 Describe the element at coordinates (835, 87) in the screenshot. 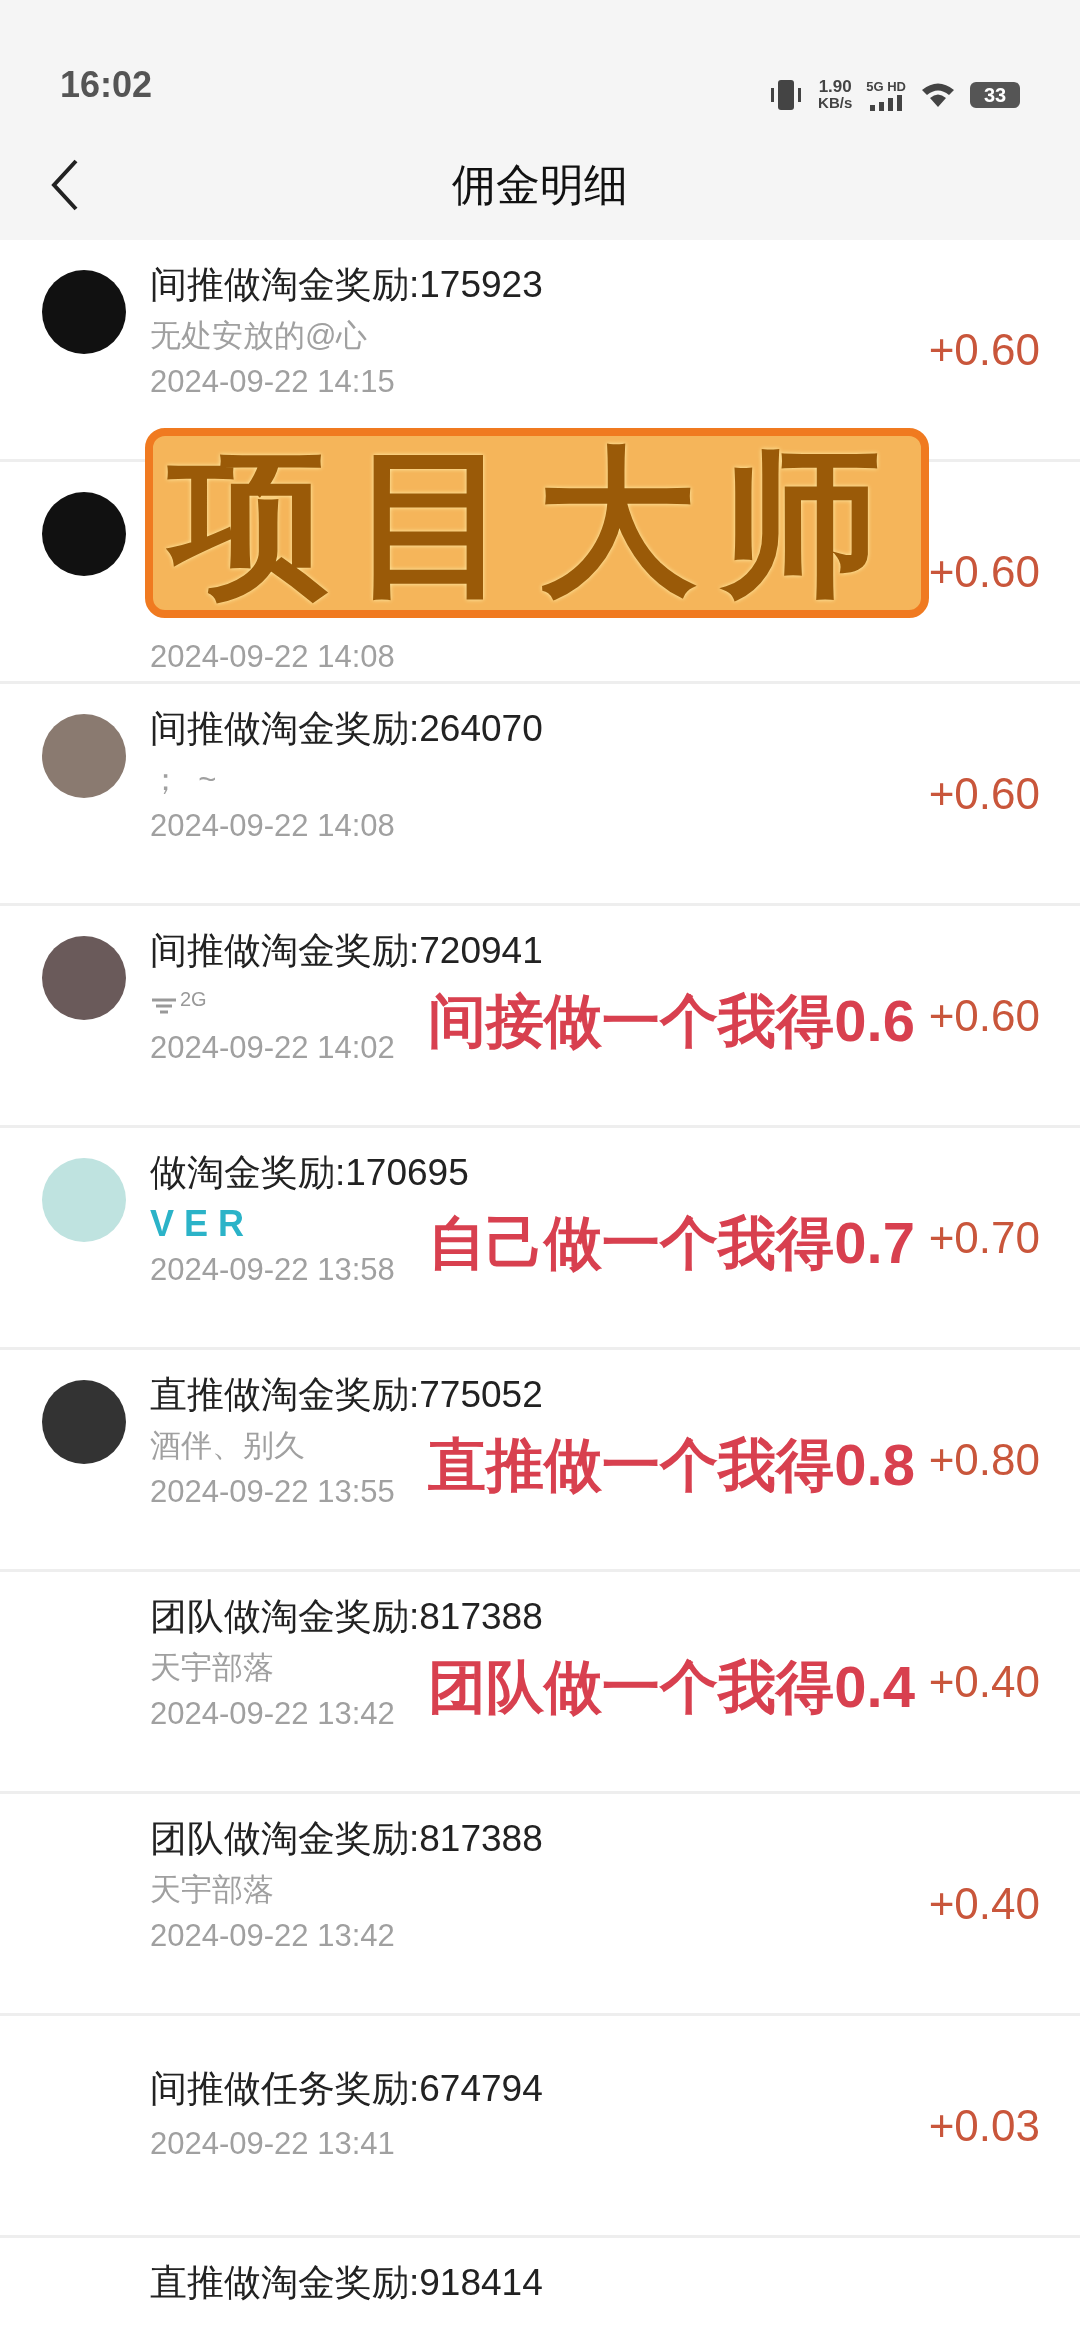

I see `network-speed: 1.90` at that location.